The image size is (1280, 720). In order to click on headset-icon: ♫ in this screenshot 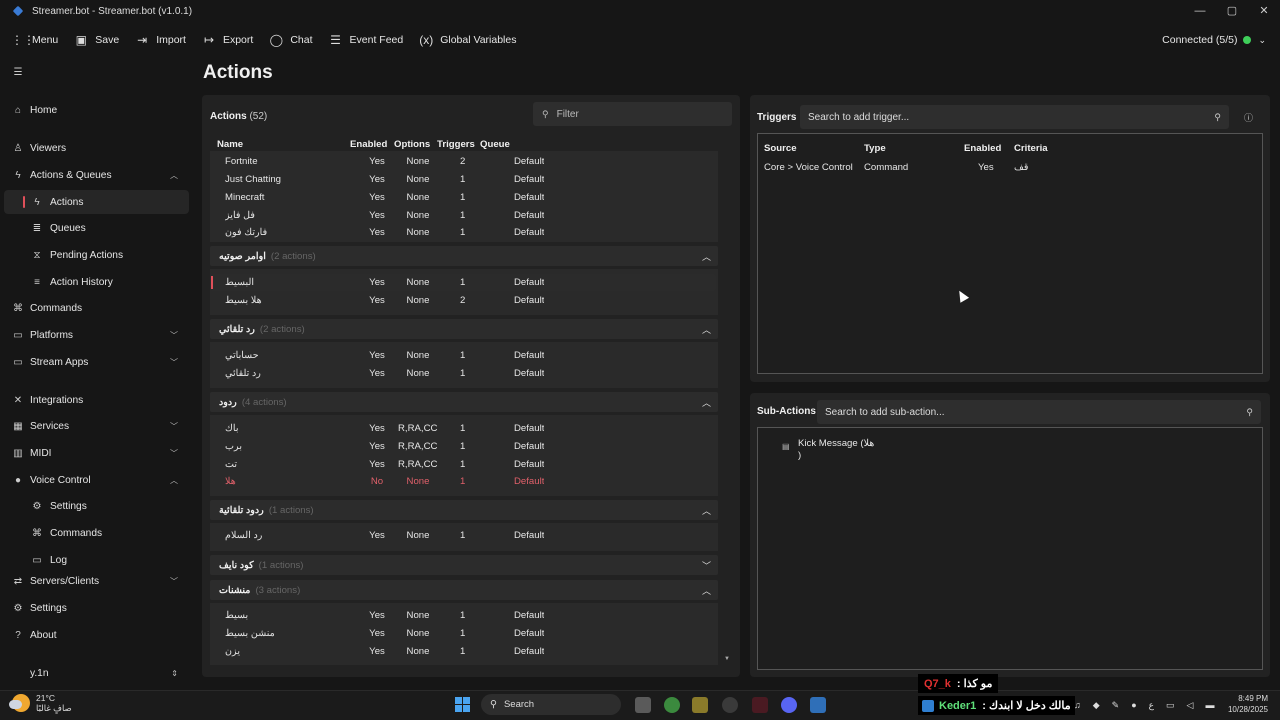, I will do `click(1077, 705)`.